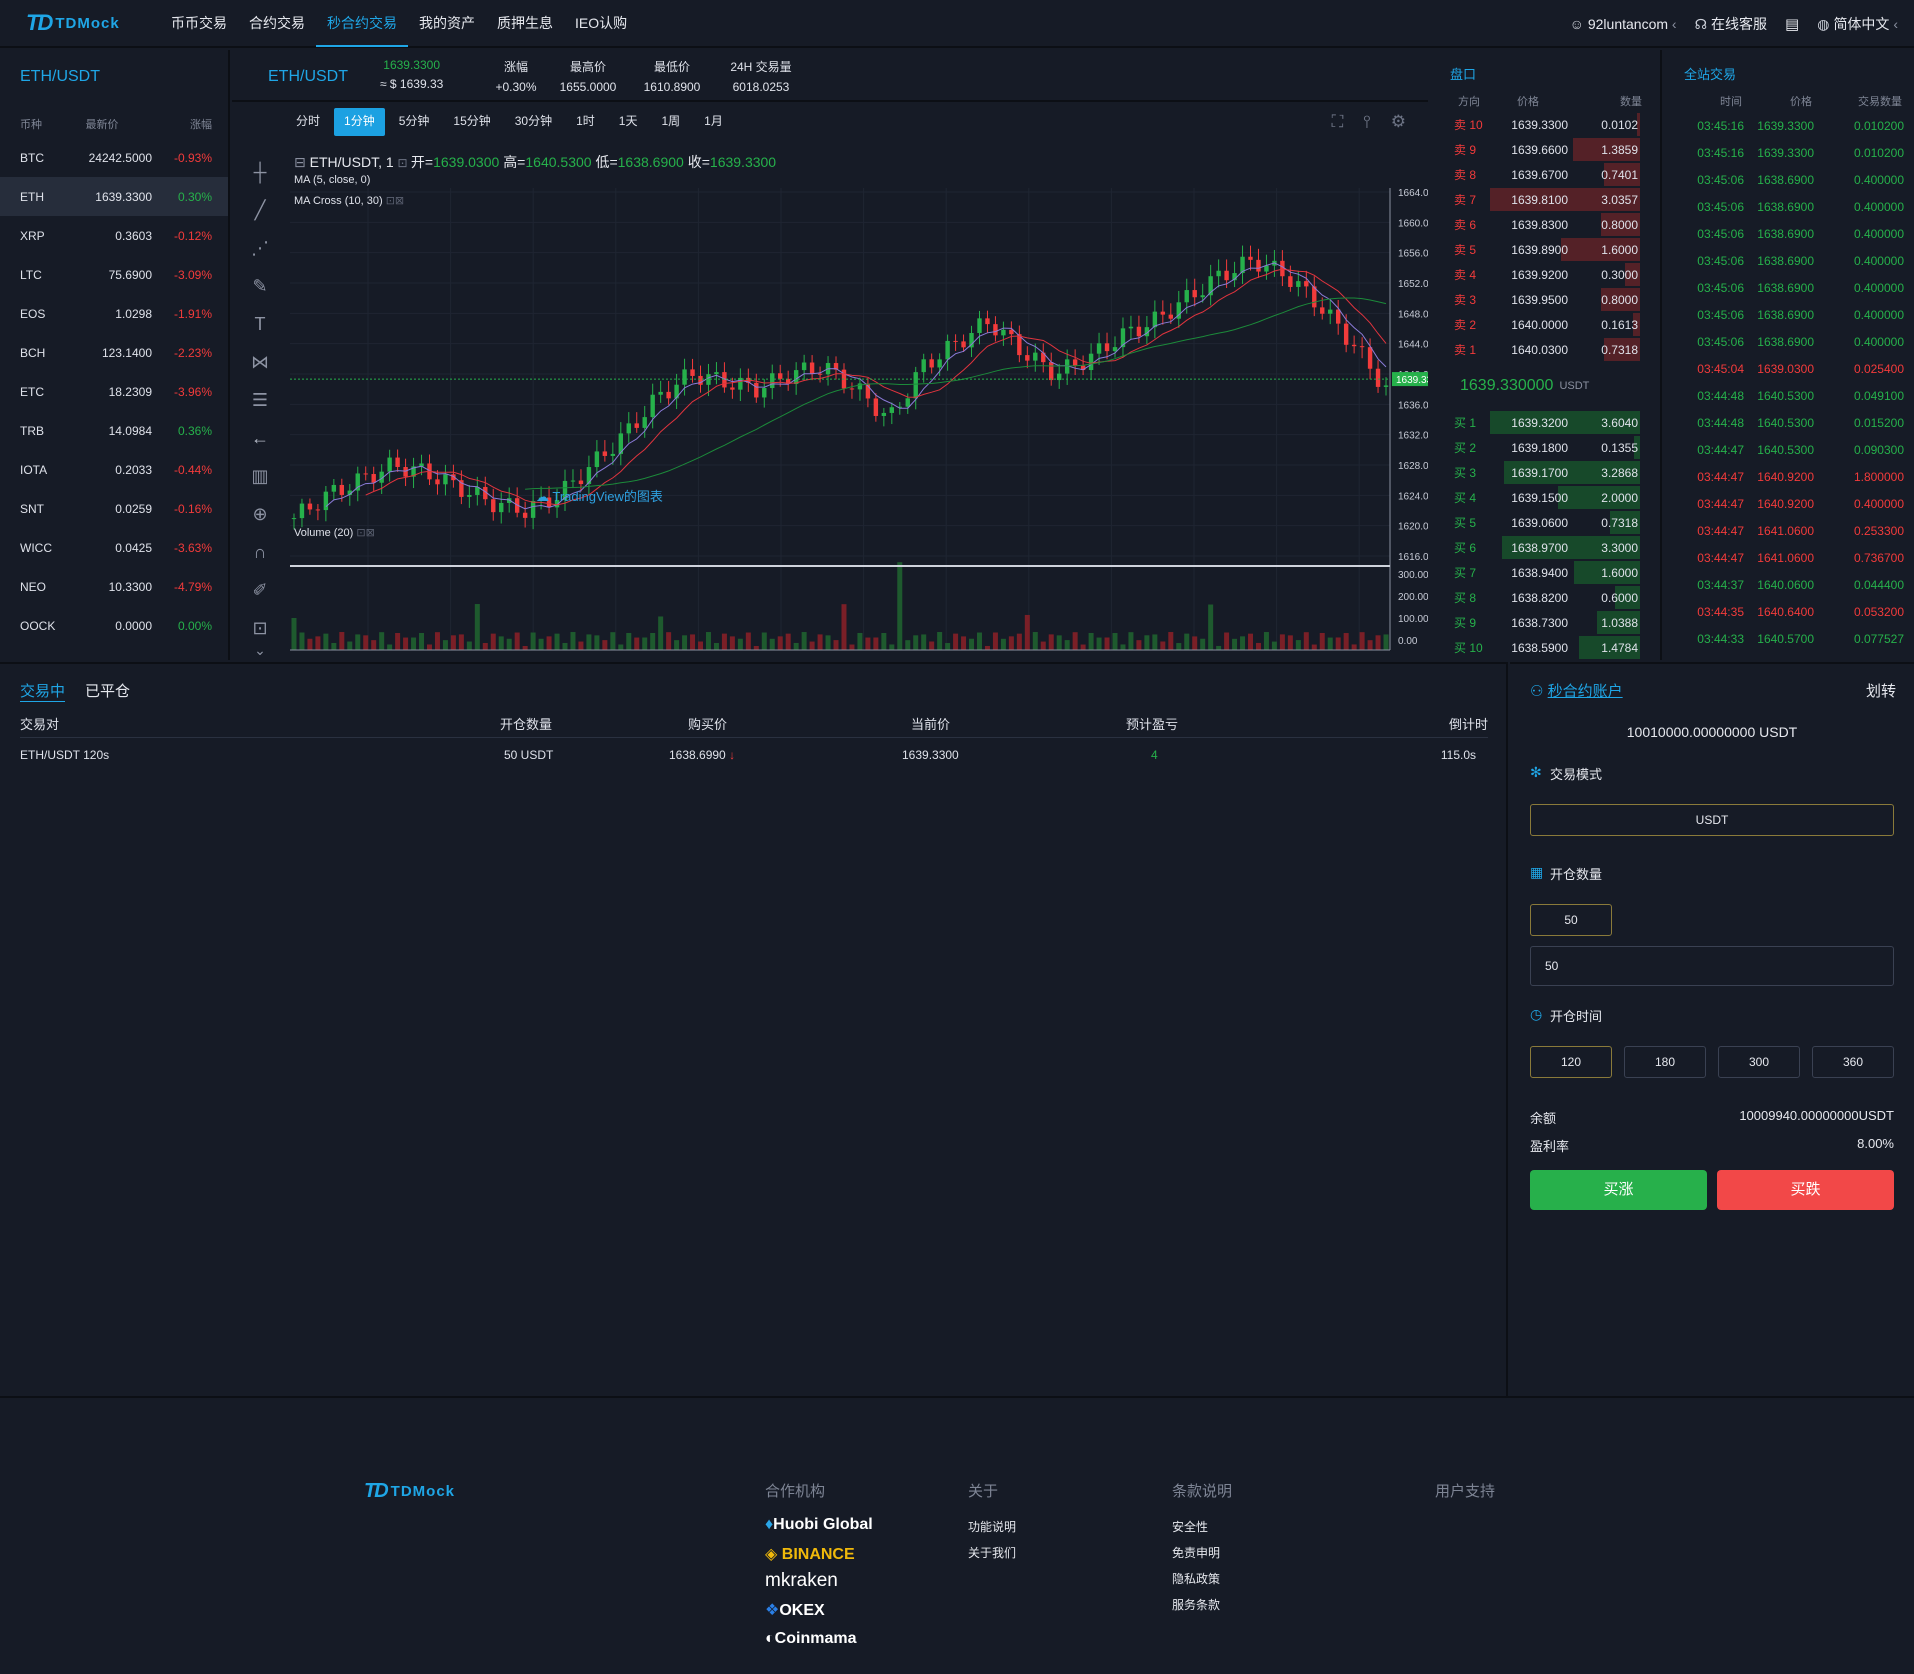  I want to click on interval-tab: 1天, so click(628, 122).